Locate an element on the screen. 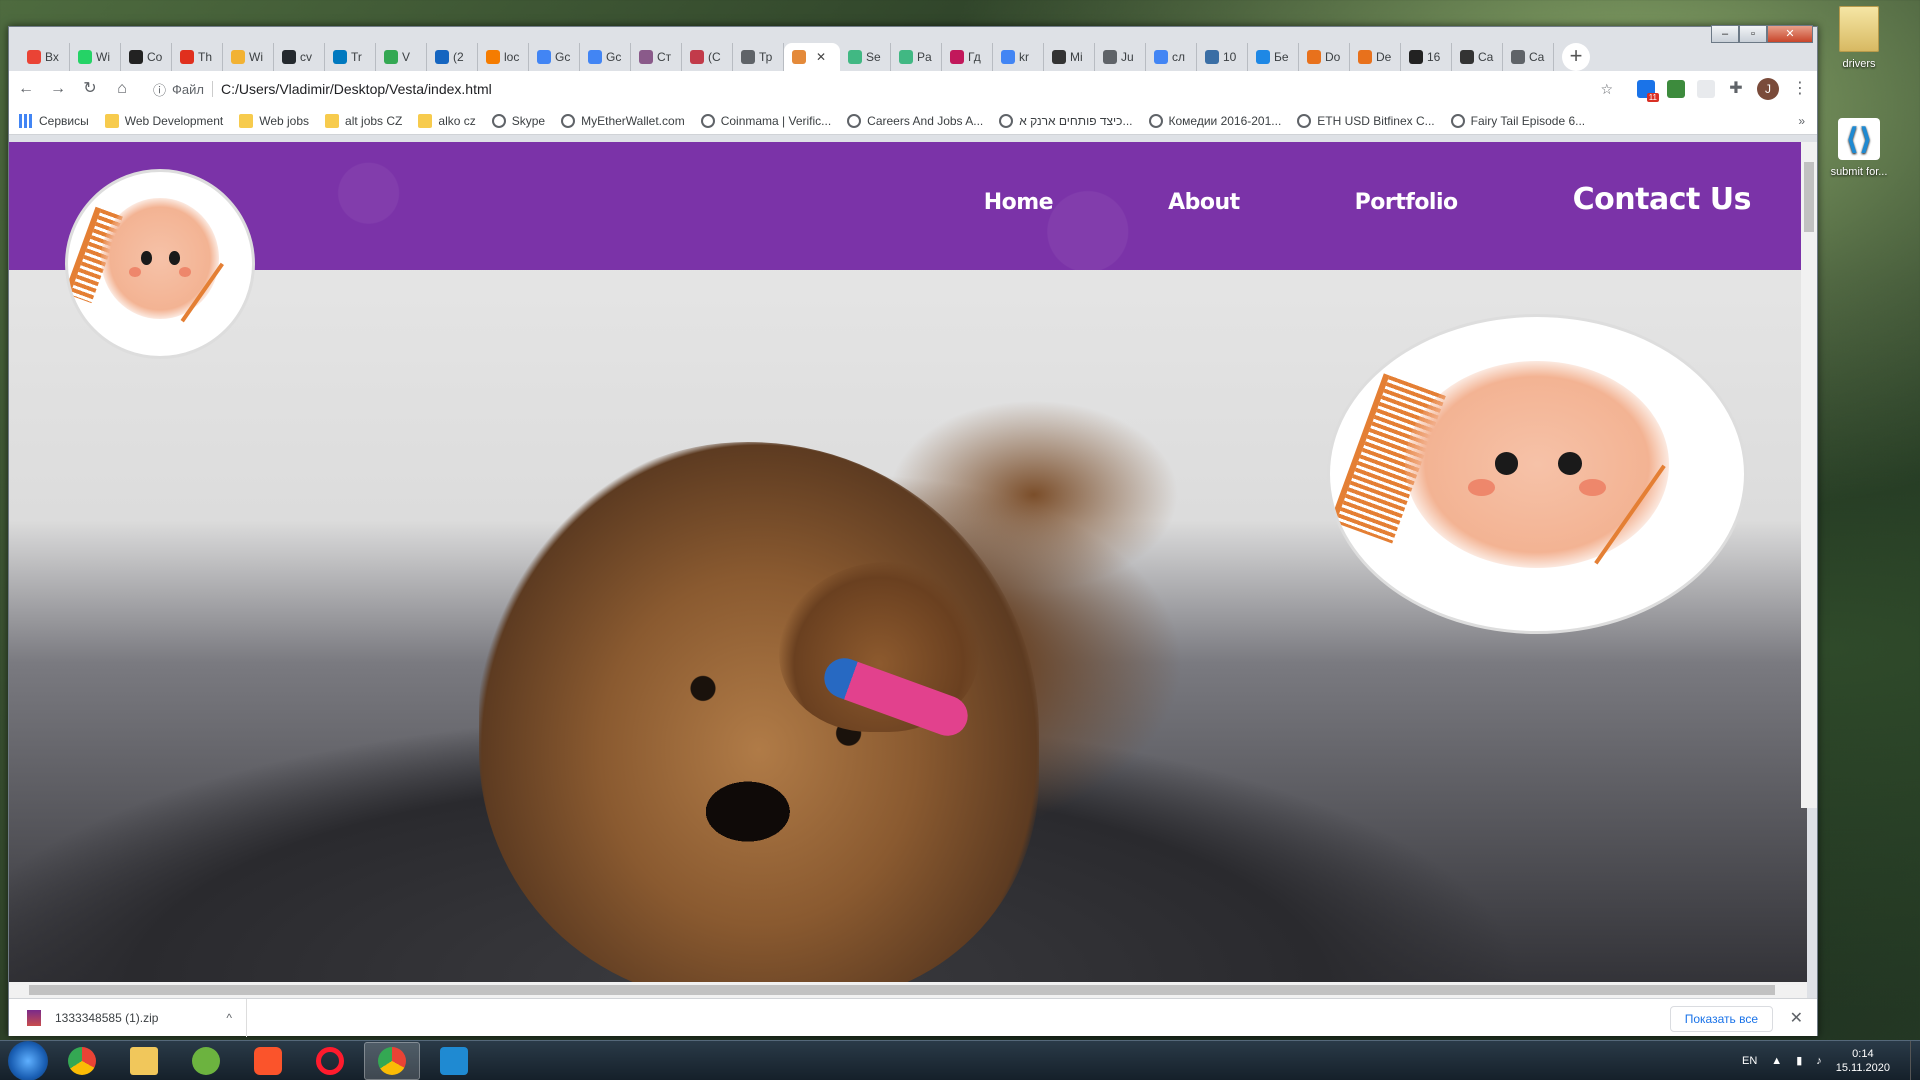 The image size is (1920, 1080). star-icon: ☆ is located at coordinates (1606, 89).